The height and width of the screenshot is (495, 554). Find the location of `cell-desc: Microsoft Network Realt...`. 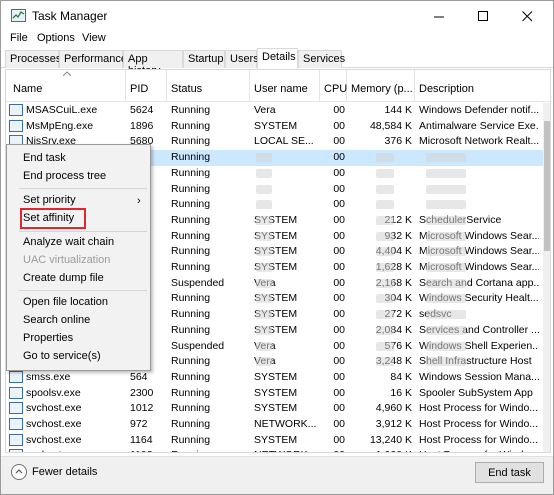

cell-desc: Microsoft Network Realt... is located at coordinates (479, 141).